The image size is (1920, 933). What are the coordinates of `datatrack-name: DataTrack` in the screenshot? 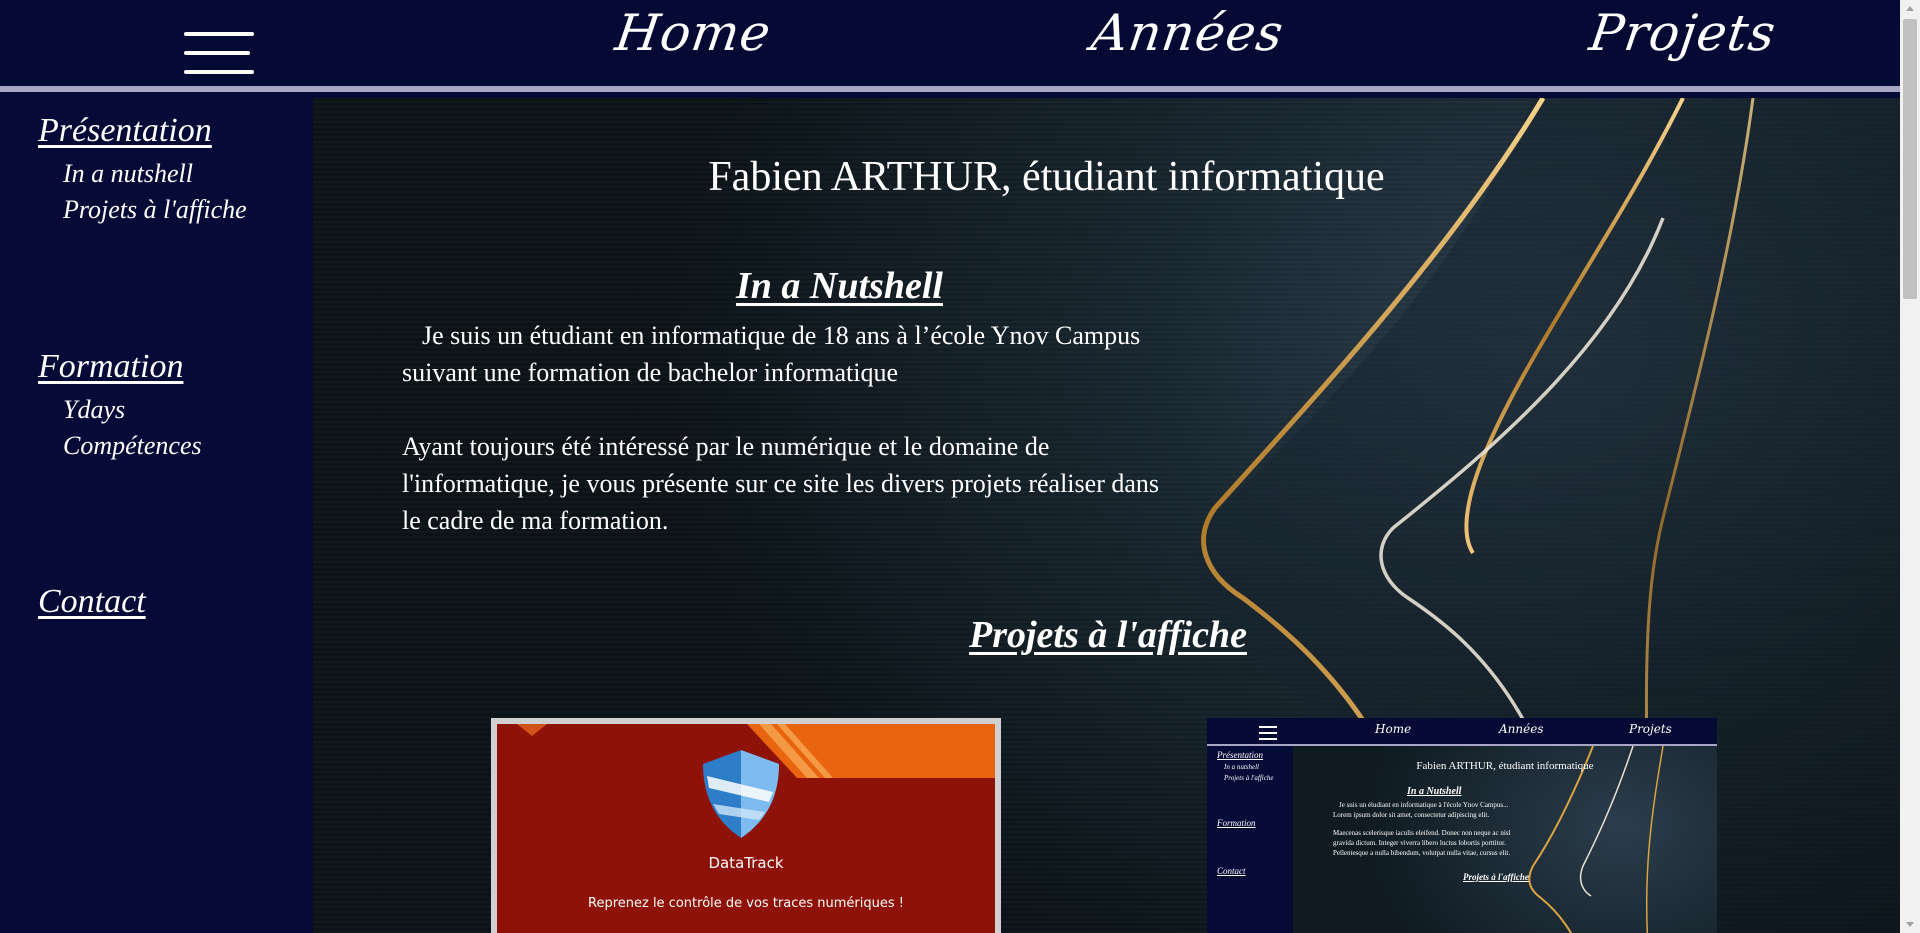 It's located at (746, 863).